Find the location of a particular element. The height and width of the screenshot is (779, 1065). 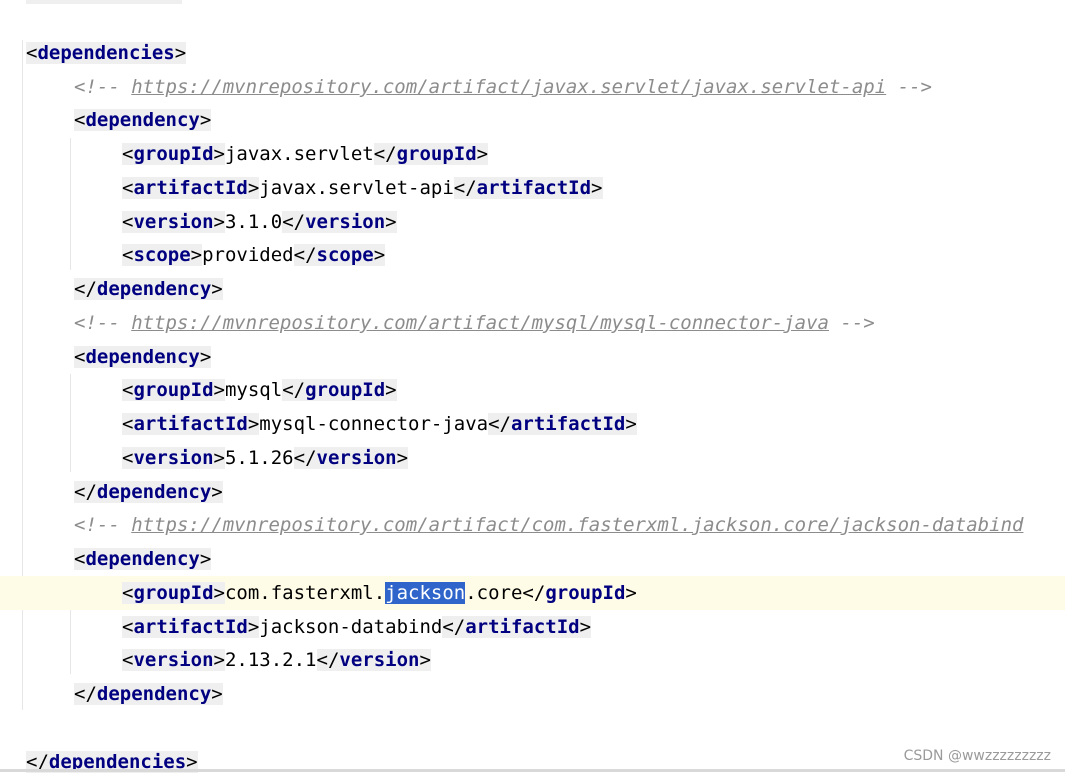

version-value: 5.1.26 is located at coordinates (259, 458).